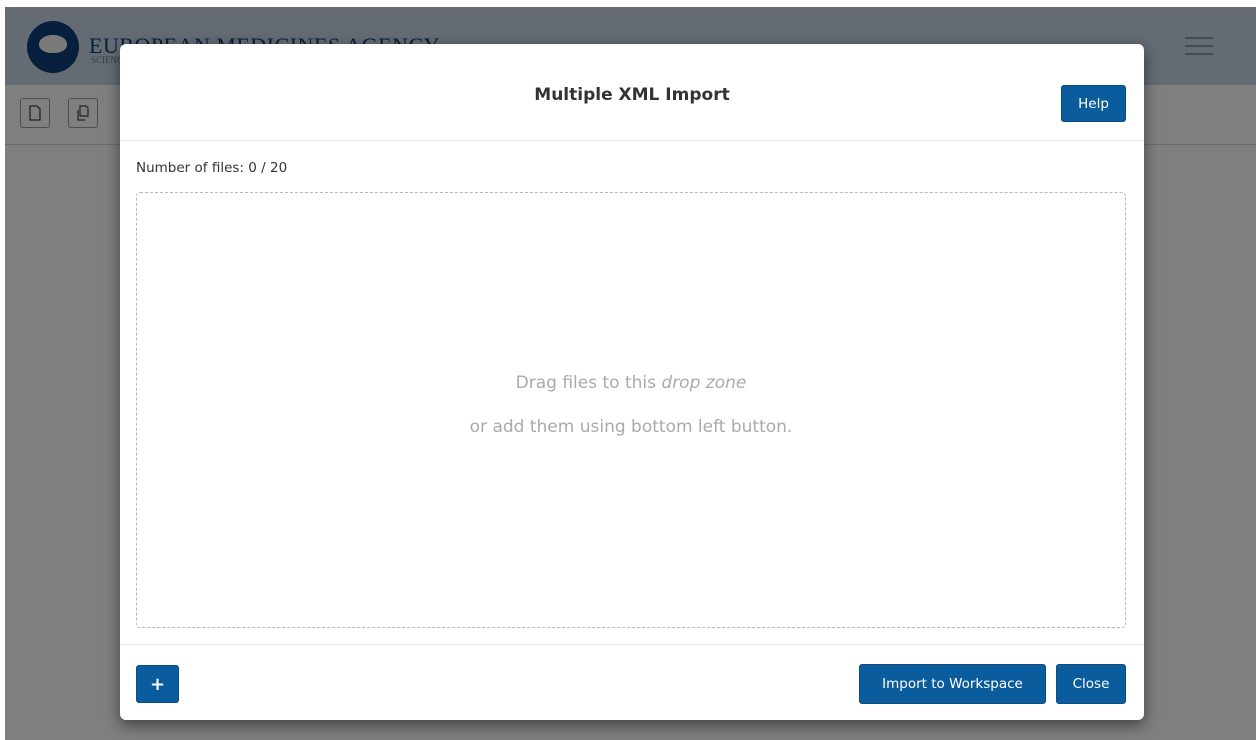 The height and width of the screenshot is (740, 1256). Describe the element at coordinates (952, 684) in the screenshot. I see `import-to-workspace-button: Import to Workspace` at that location.